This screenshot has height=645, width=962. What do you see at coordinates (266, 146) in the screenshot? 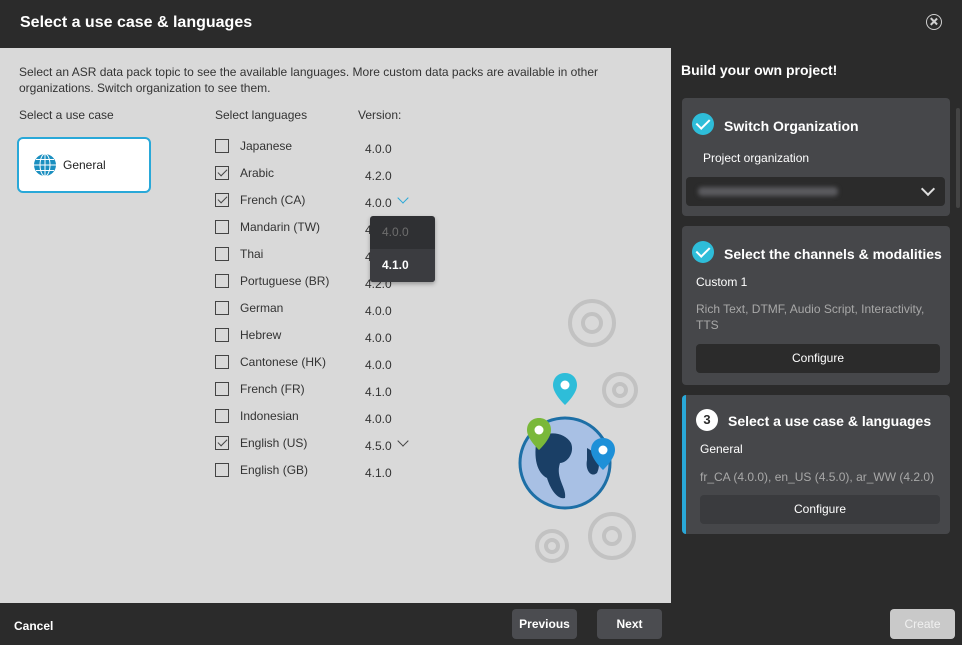
I see `language-label: Japanese` at bounding box center [266, 146].